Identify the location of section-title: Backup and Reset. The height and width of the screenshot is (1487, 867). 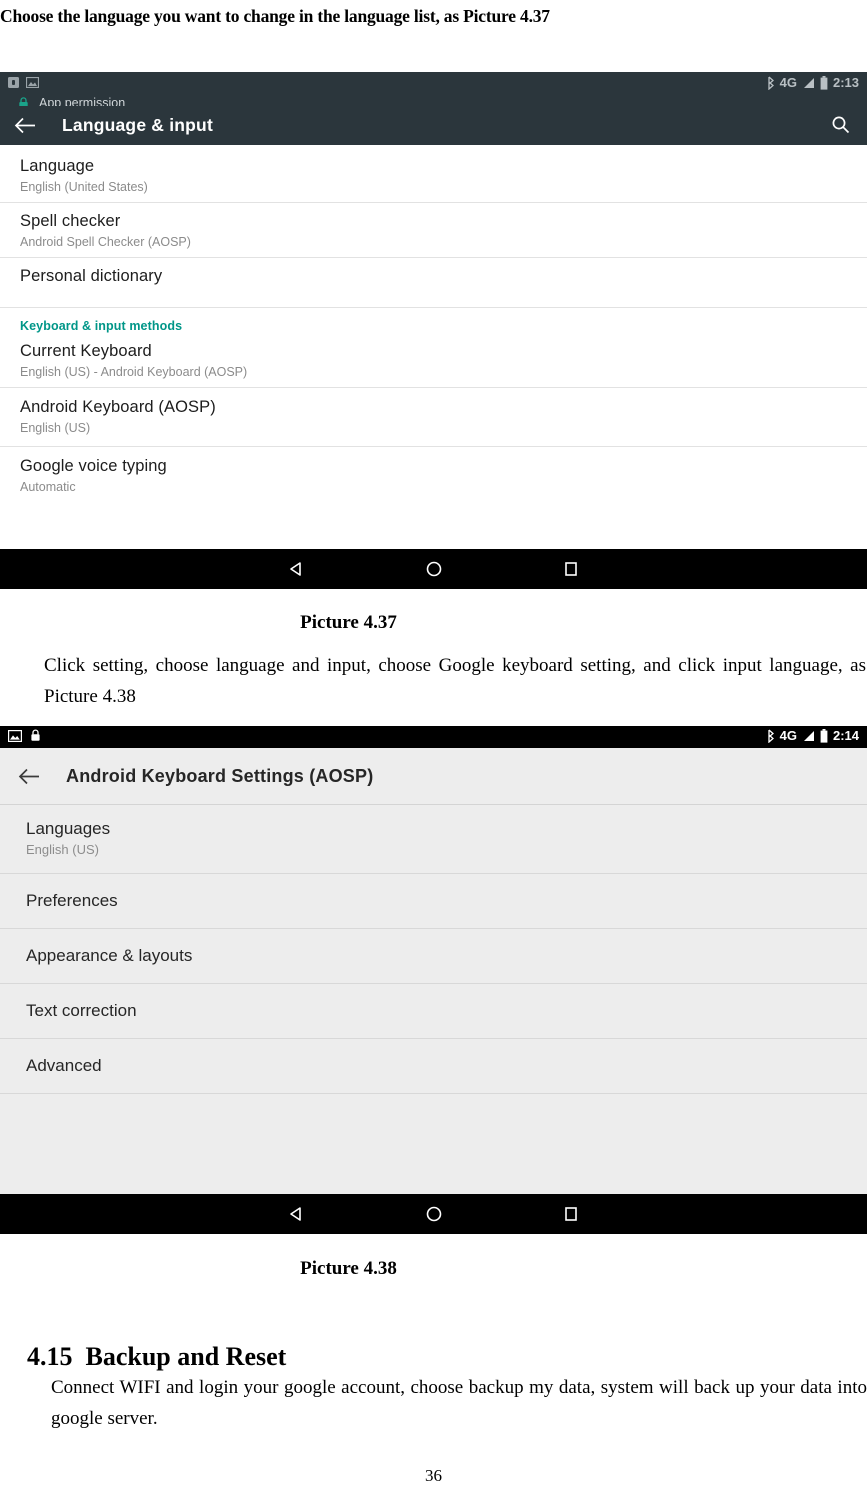
(186, 1356).